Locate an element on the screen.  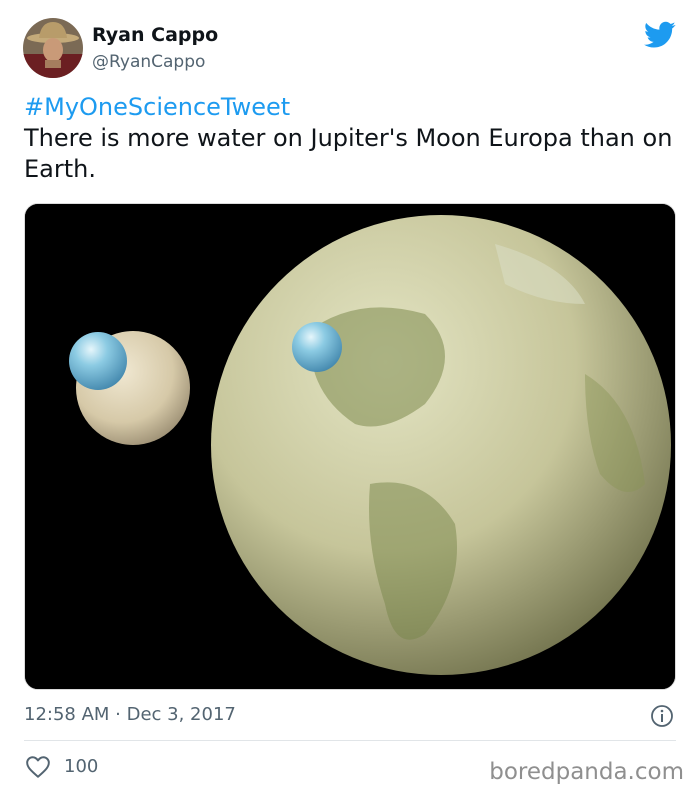
avatar-image is located at coordinates (53, 48).